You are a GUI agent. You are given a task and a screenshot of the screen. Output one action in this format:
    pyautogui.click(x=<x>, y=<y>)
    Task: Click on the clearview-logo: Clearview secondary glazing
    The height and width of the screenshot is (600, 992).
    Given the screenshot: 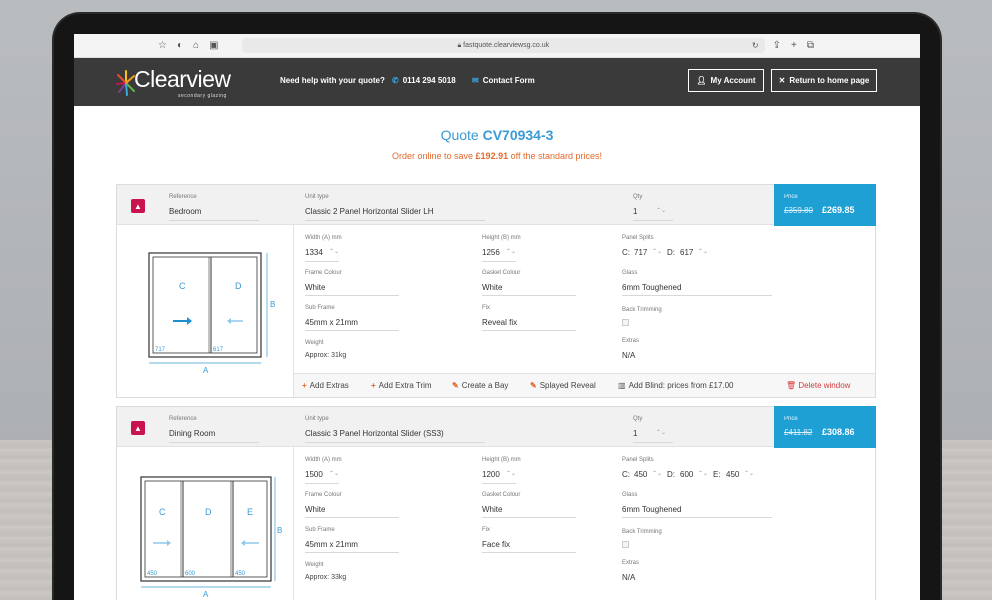 What is the action you would take?
    pyautogui.click(x=176, y=83)
    